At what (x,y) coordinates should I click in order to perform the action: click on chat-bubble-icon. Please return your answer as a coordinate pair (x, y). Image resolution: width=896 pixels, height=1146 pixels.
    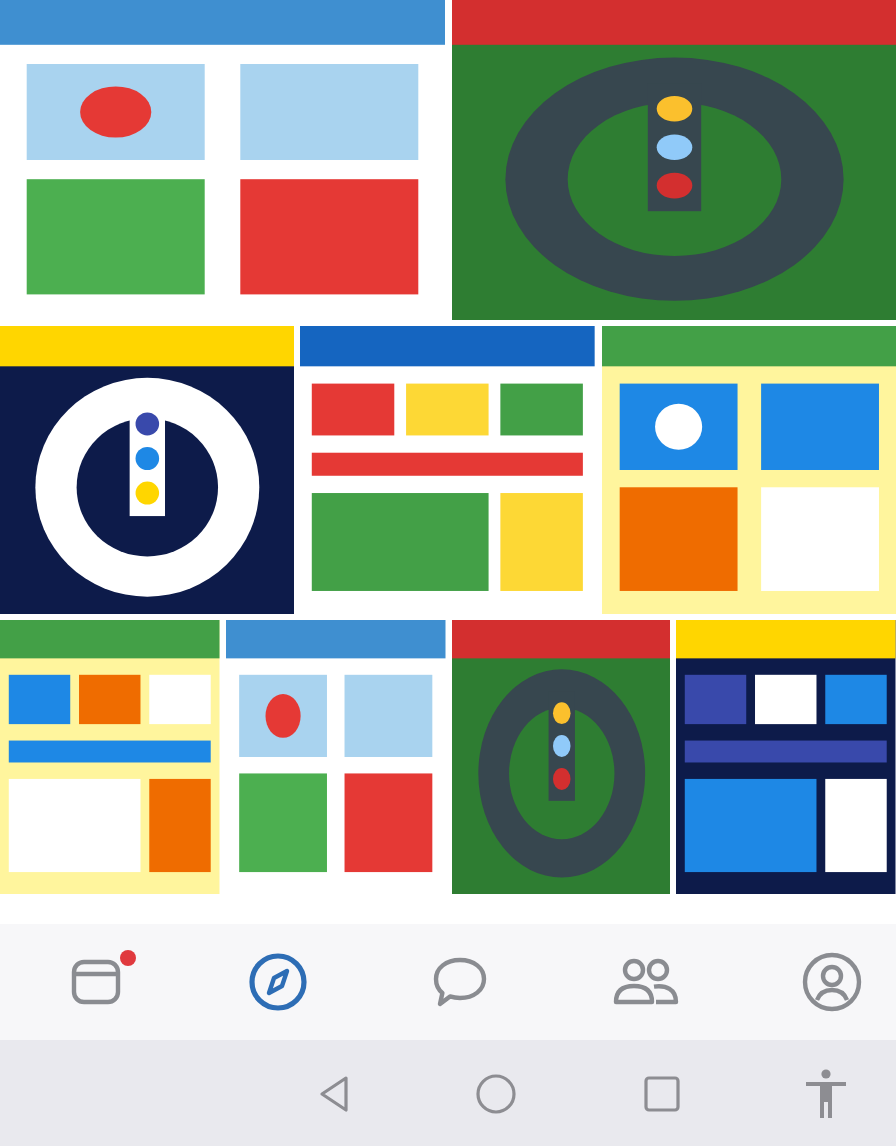
    Looking at the image, I should click on (460, 982).